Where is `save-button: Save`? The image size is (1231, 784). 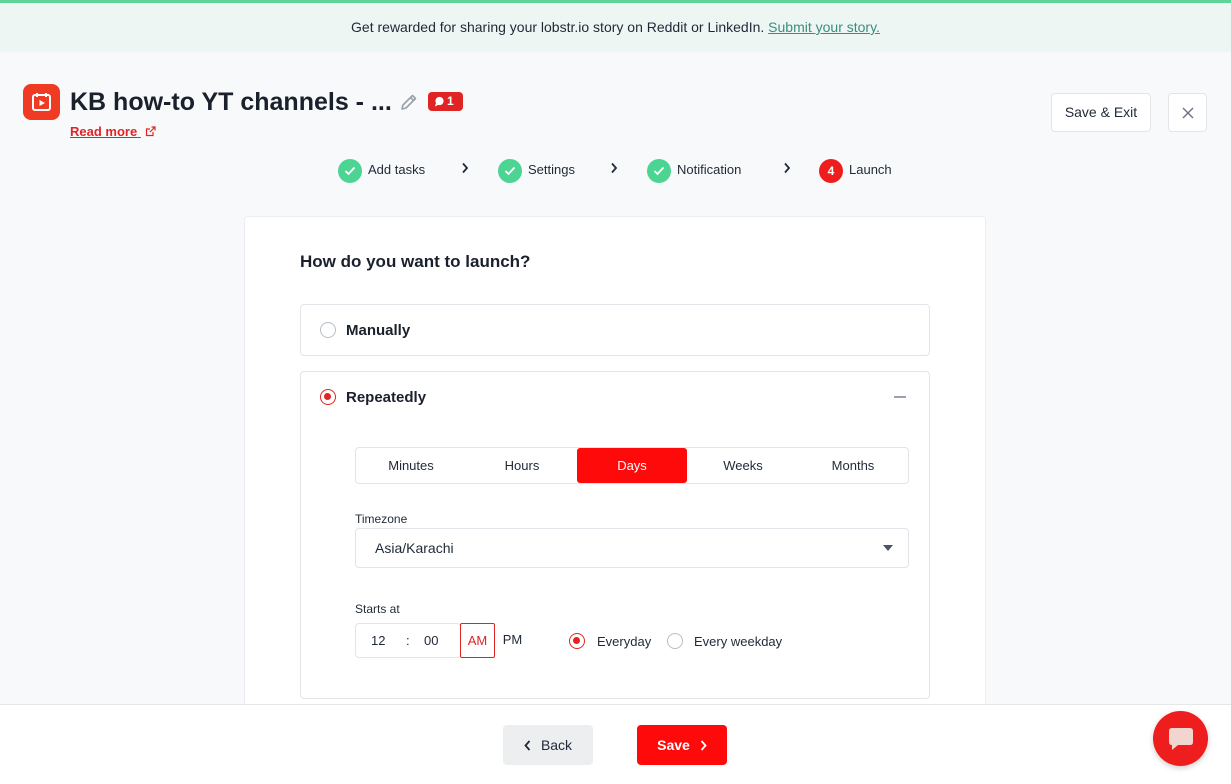
save-button: Save is located at coordinates (682, 745).